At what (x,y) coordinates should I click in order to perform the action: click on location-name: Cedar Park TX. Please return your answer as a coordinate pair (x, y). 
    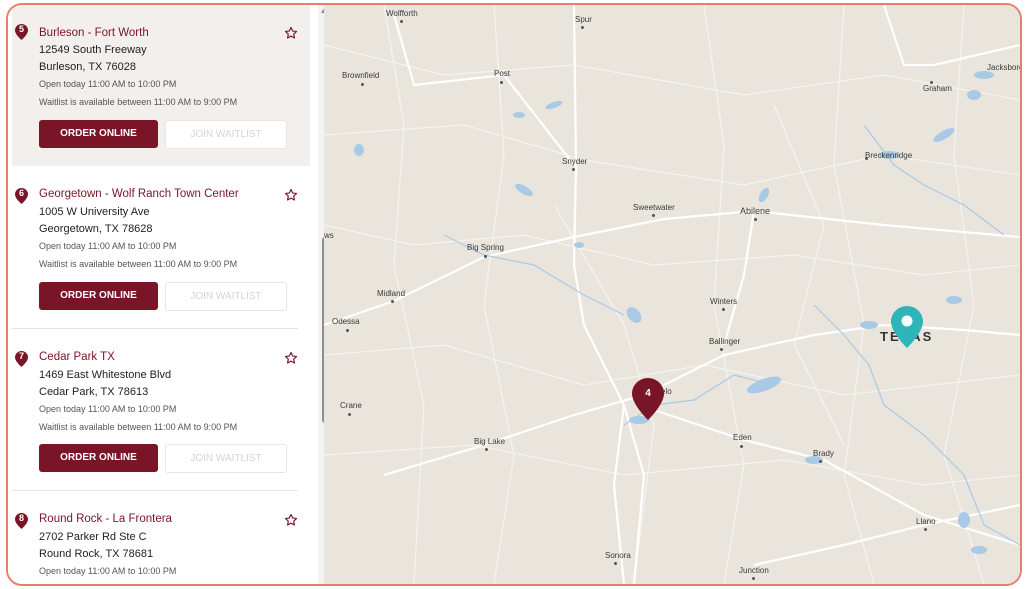
    Looking at the image, I should click on (77, 357).